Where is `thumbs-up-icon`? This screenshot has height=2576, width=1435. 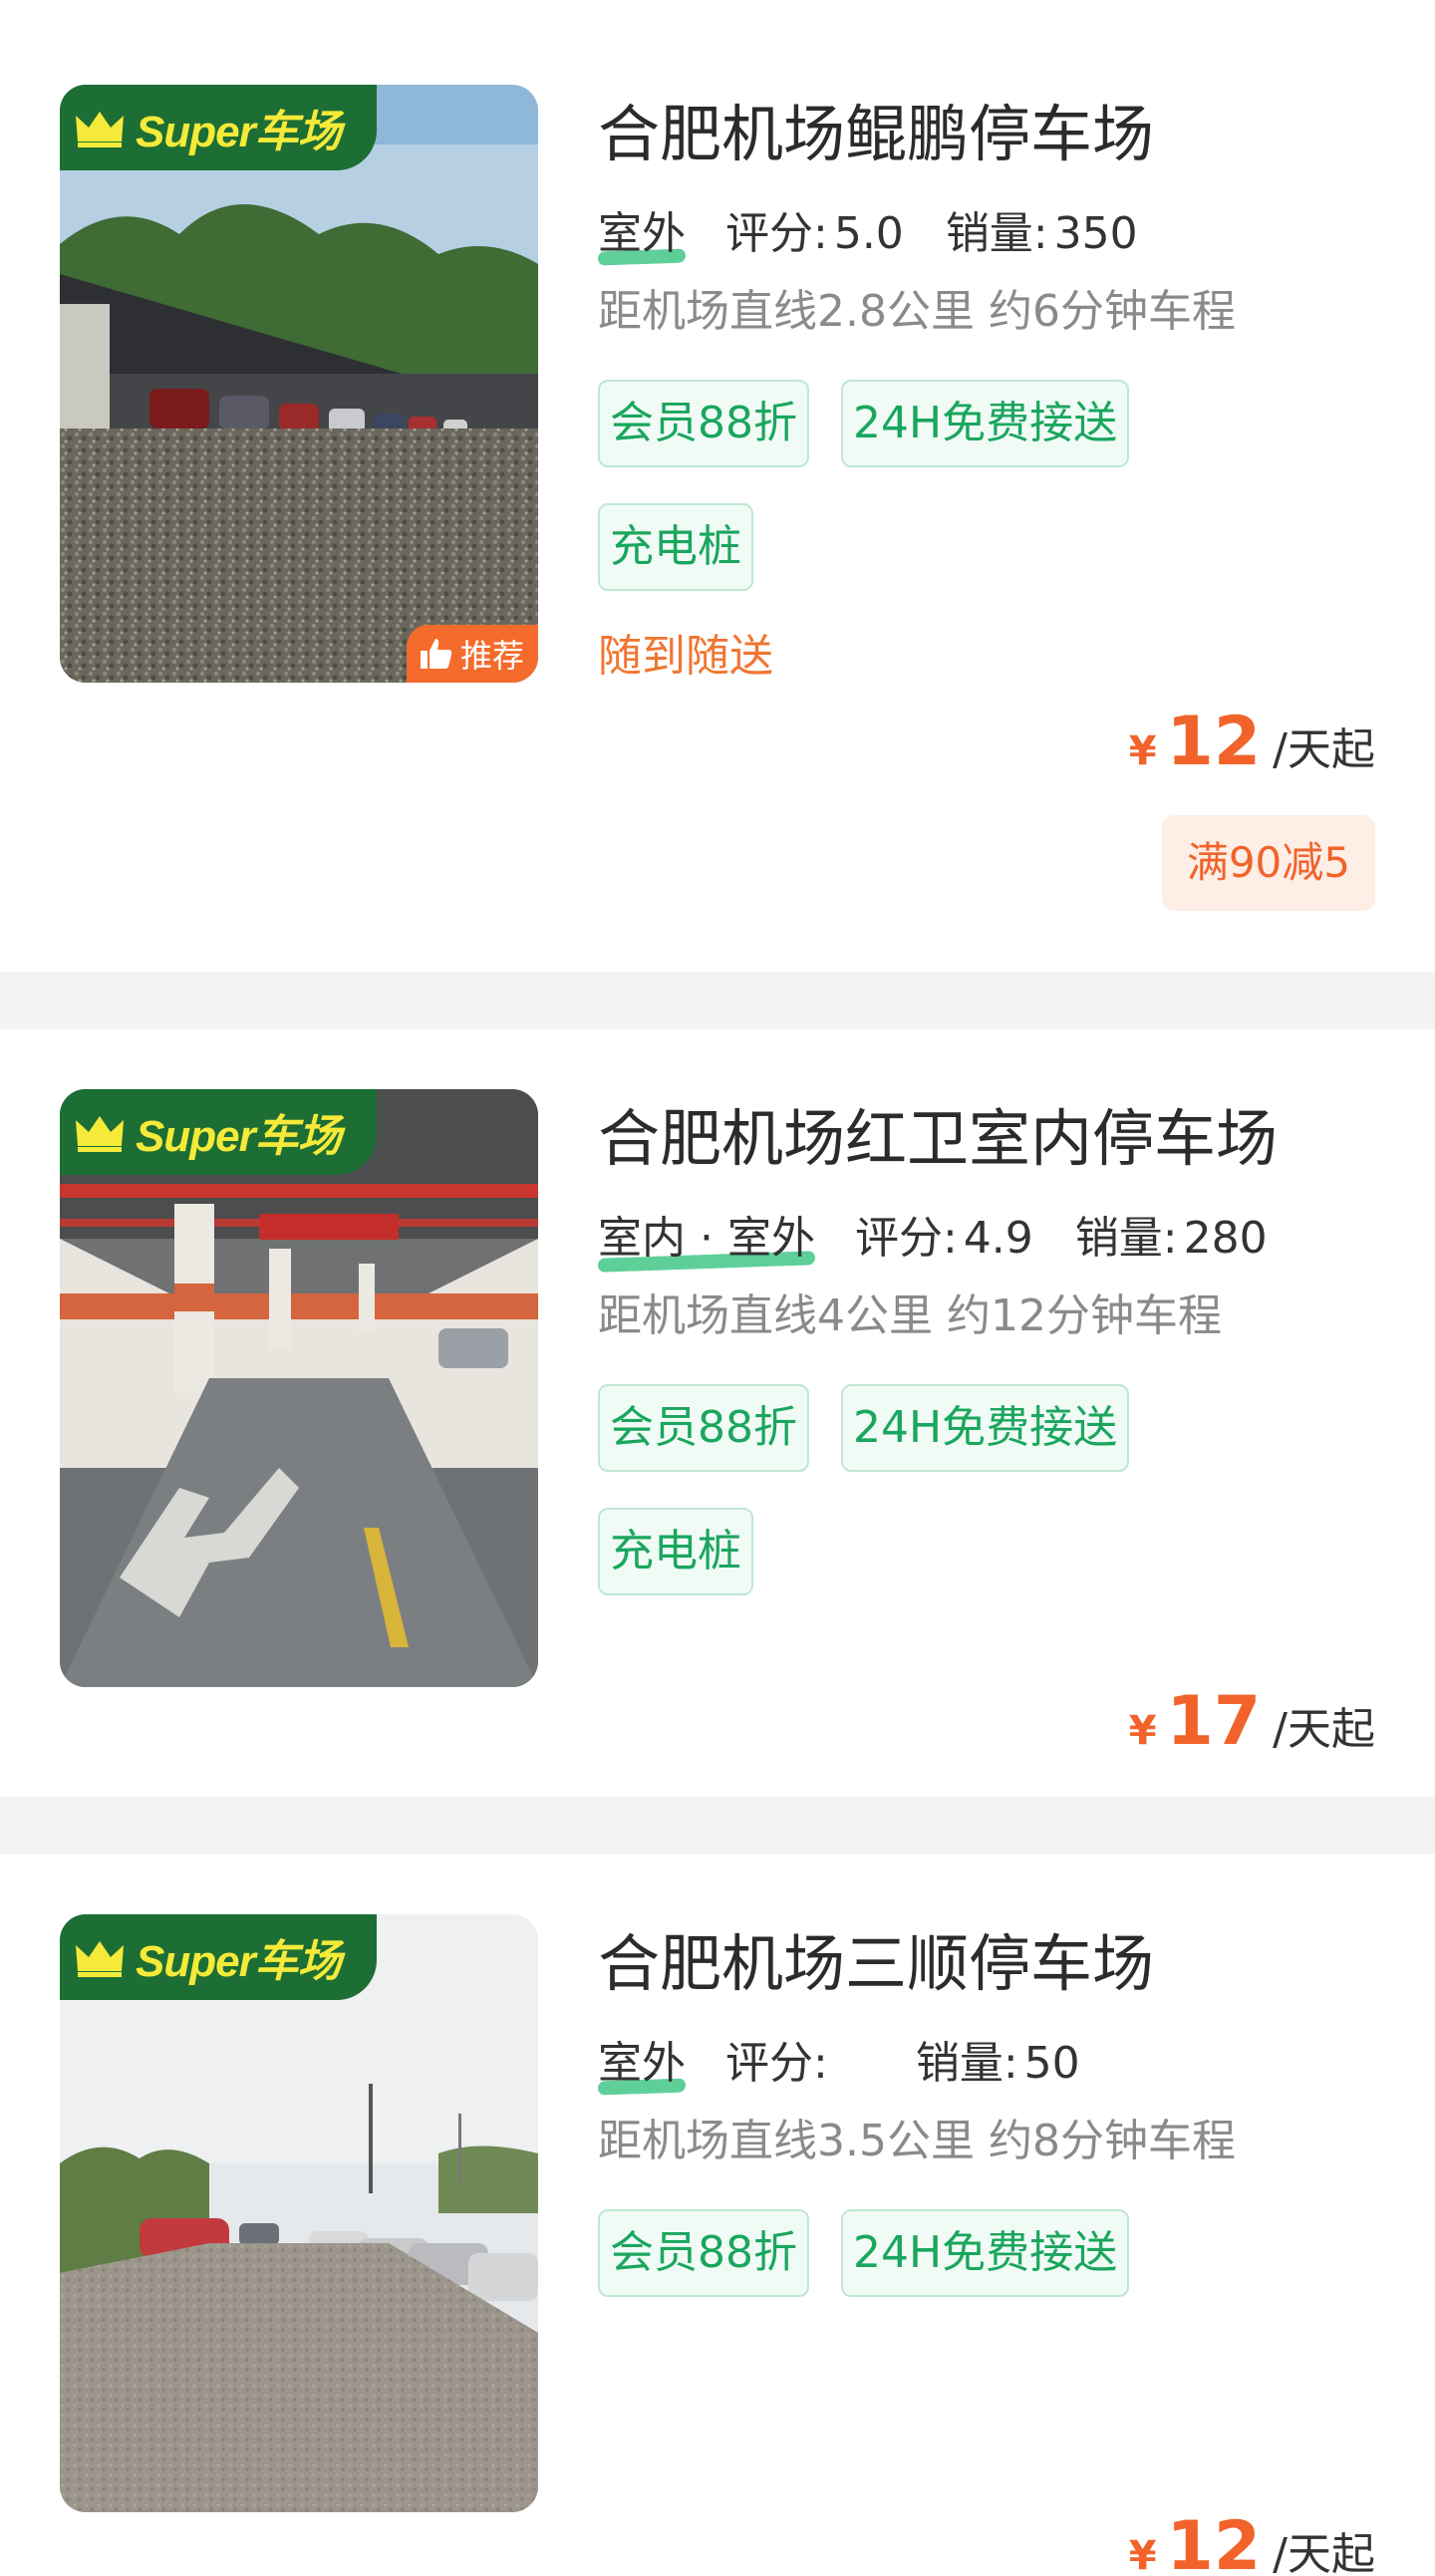 thumbs-up-icon is located at coordinates (436, 654).